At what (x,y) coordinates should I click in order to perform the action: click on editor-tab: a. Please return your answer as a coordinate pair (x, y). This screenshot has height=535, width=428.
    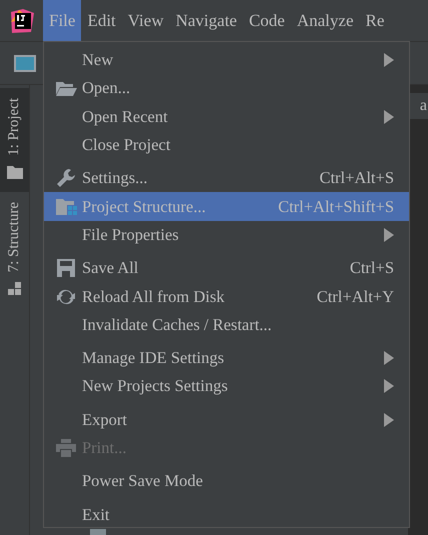
    Looking at the image, I should click on (418, 106).